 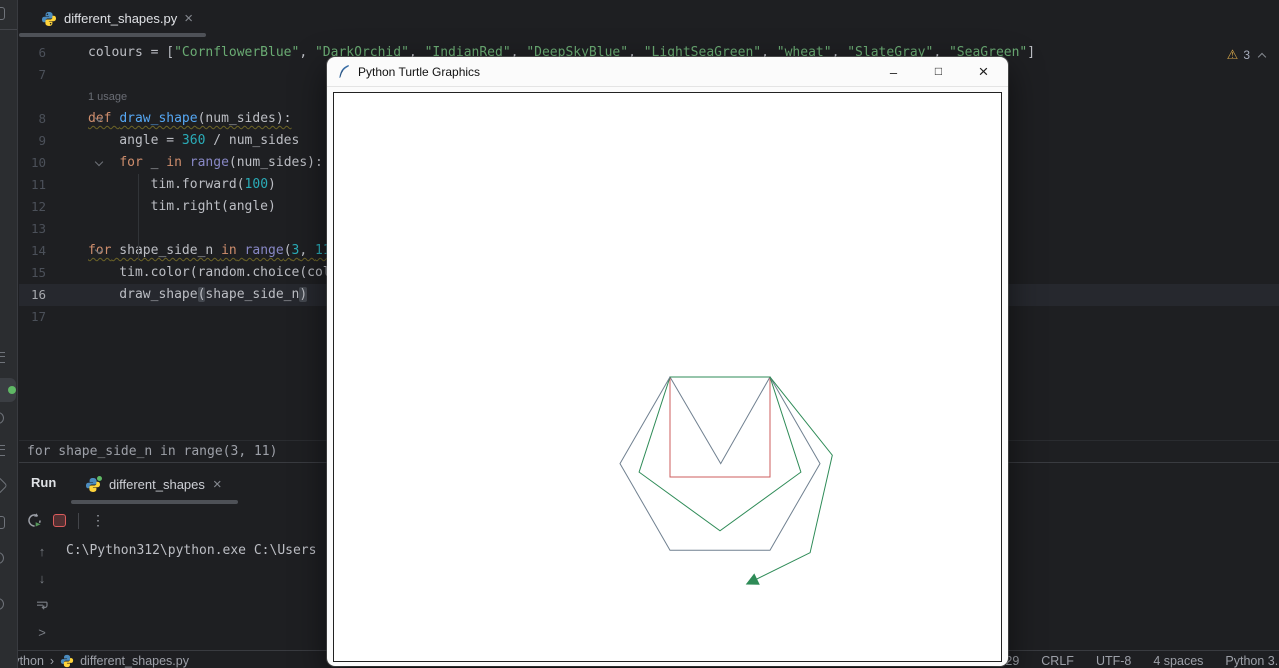 I want to click on next-occurrence-icon: ↓, so click(x=42, y=578).